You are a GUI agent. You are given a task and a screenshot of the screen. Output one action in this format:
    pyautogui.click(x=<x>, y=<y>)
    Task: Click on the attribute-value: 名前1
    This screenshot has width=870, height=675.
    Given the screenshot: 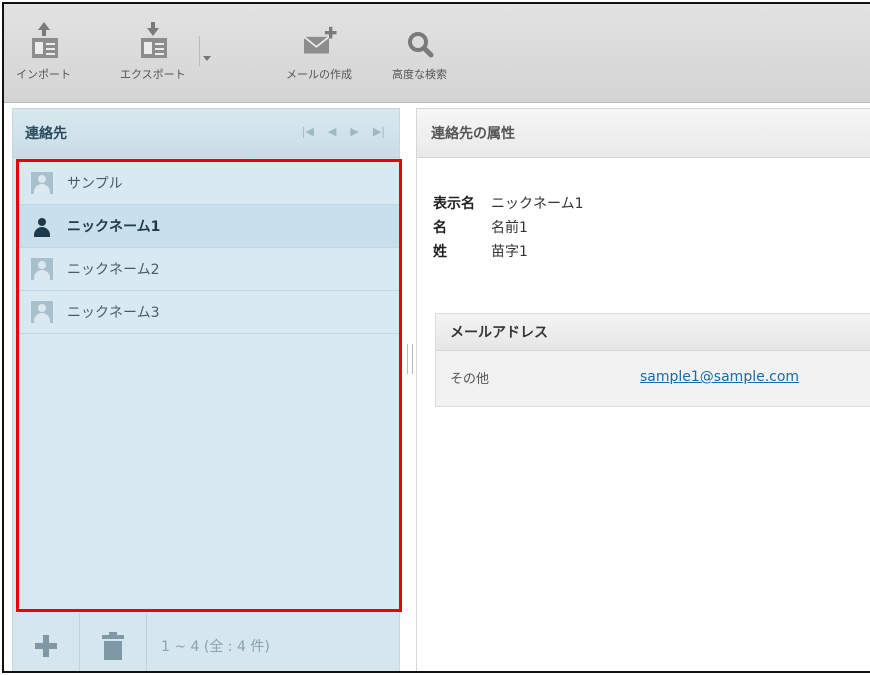 What is the action you would take?
    pyautogui.click(x=509, y=228)
    